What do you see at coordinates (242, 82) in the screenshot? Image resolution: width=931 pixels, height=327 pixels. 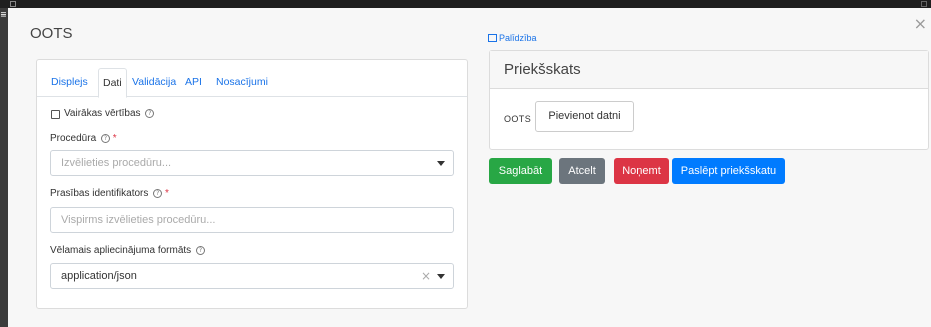 I see `tab-conditions: Nosacījumi` at bounding box center [242, 82].